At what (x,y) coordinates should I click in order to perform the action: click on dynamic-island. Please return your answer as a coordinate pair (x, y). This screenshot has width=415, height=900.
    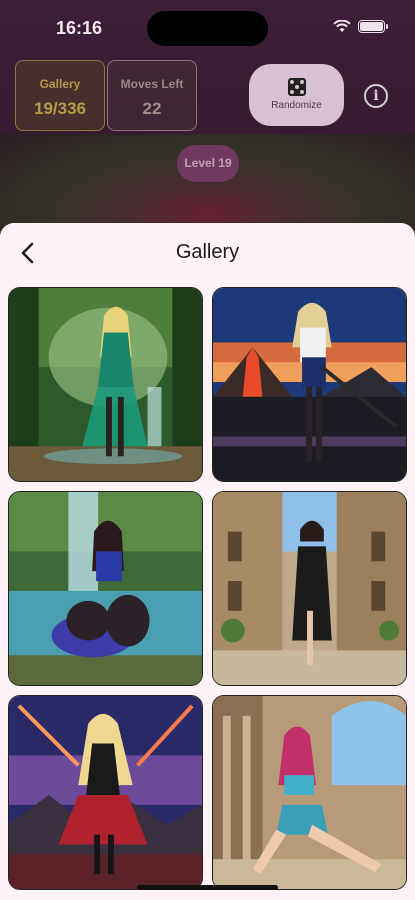
    Looking at the image, I should click on (207, 28).